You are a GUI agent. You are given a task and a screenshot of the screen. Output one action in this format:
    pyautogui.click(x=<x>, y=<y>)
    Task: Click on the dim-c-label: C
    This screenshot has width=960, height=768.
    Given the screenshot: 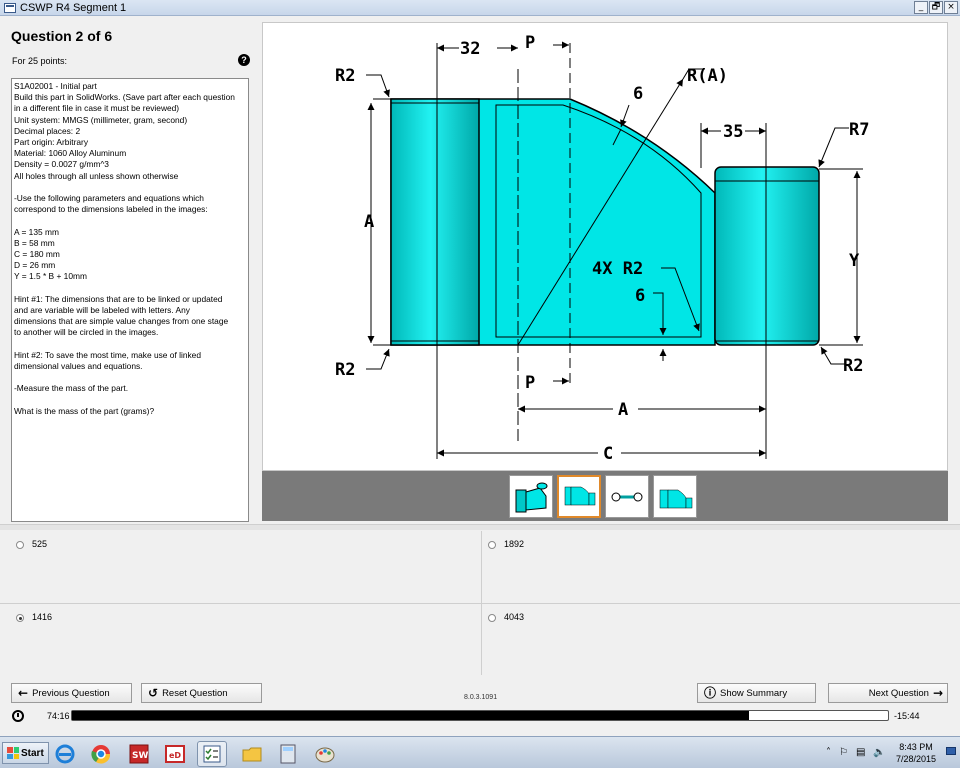 What is the action you would take?
    pyautogui.click(x=608, y=454)
    